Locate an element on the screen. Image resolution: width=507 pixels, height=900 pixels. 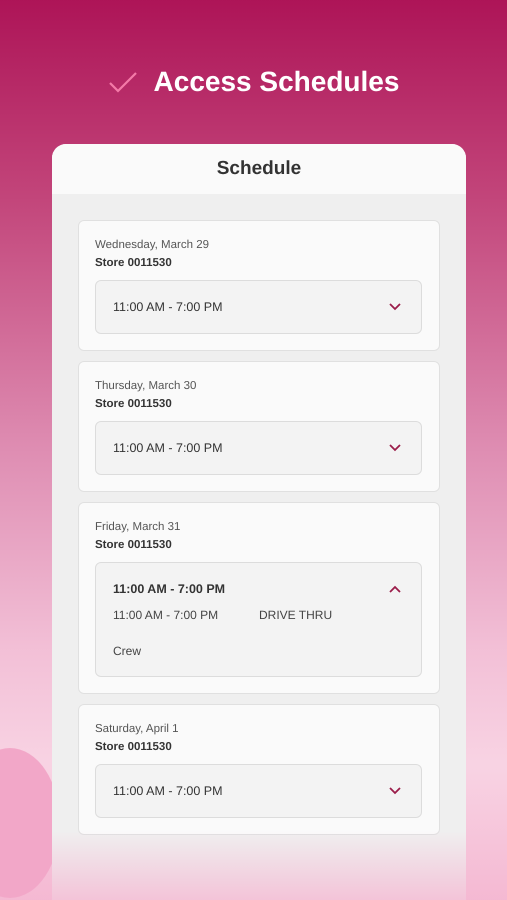
role-label: Crew is located at coordinates (127, 651).